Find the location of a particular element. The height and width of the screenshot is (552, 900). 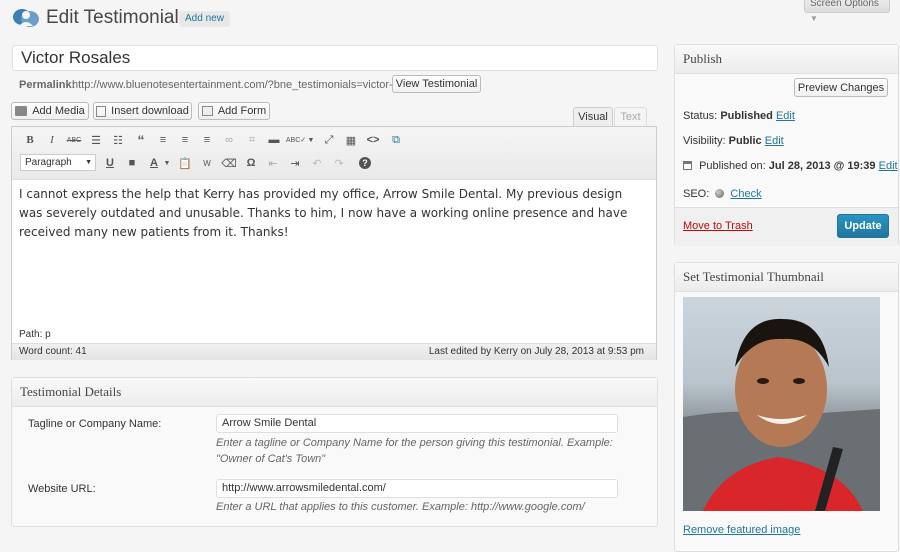

justify-icon: ■ is located at coordinates (132, 163).